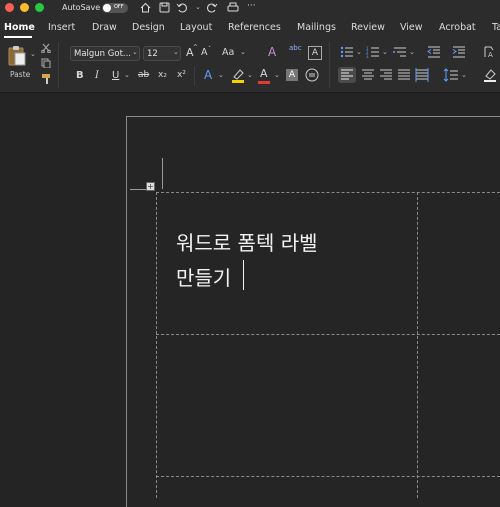  I want to click on autosave-toggle: OFF, so click(115, 8).